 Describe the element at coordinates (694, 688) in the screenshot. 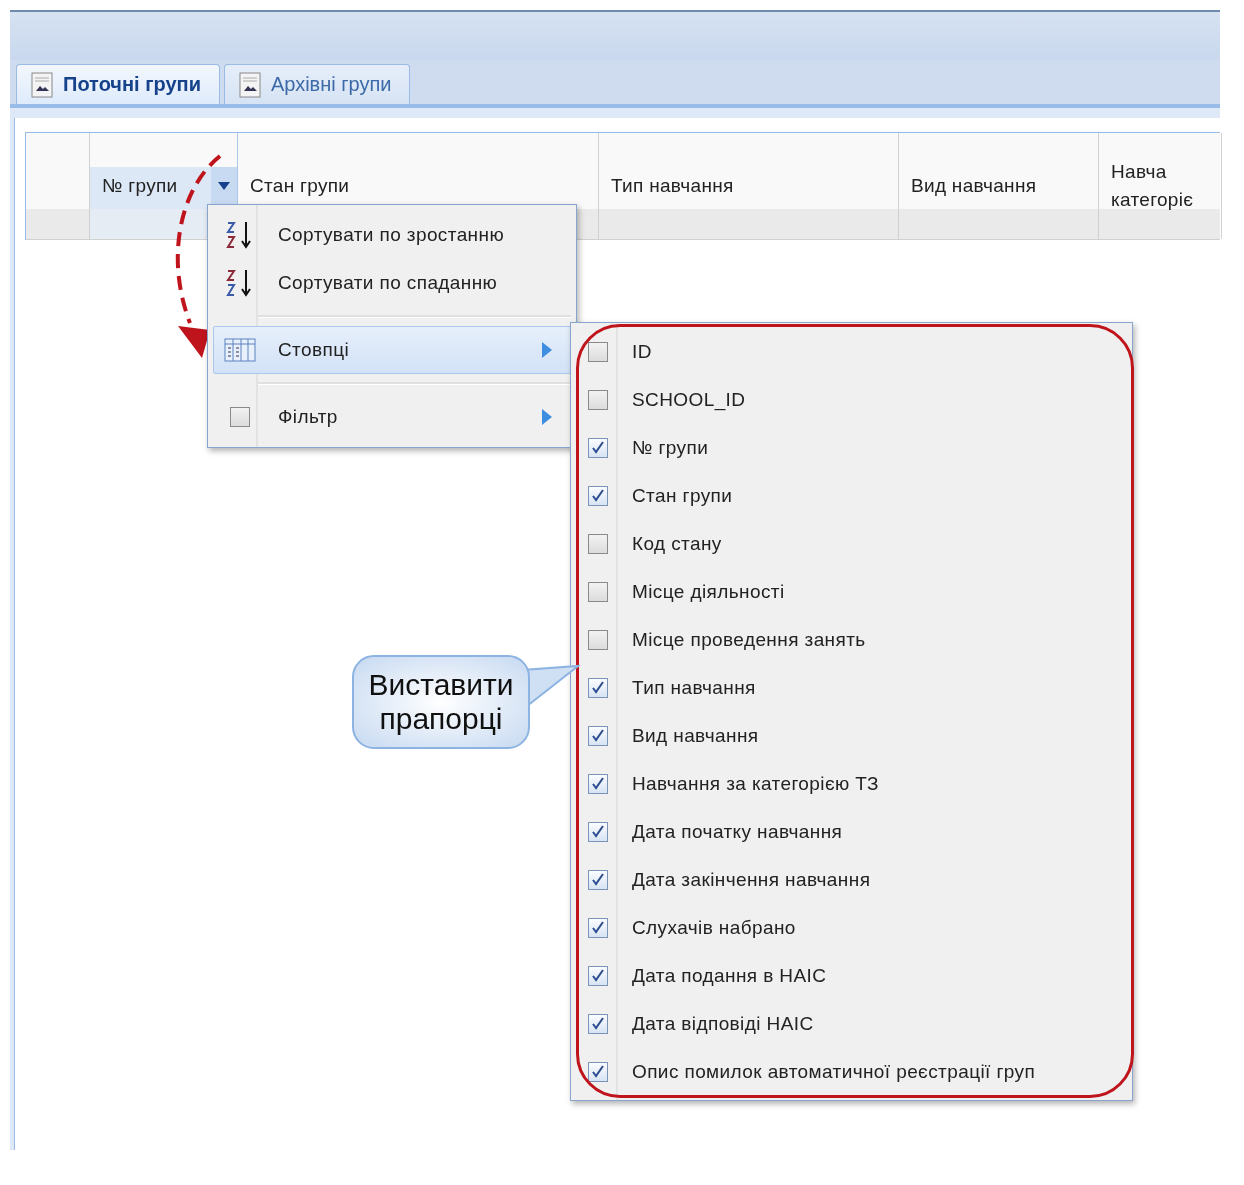

I see `menu-item: Тип навчання` at that location.